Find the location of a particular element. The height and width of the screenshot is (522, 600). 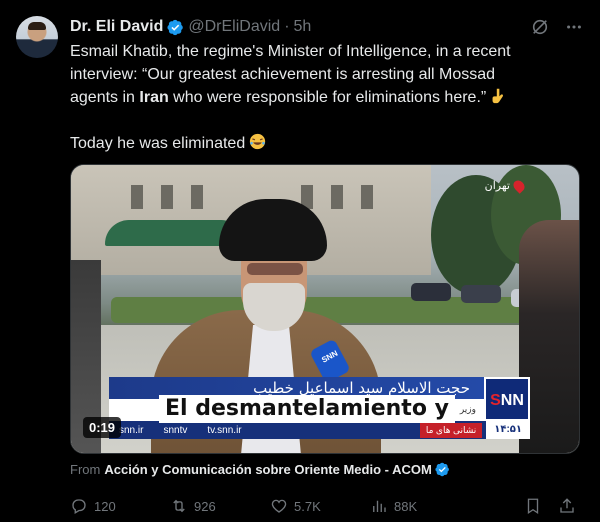

location-badge: تهران is located at coordinates (505, 185).